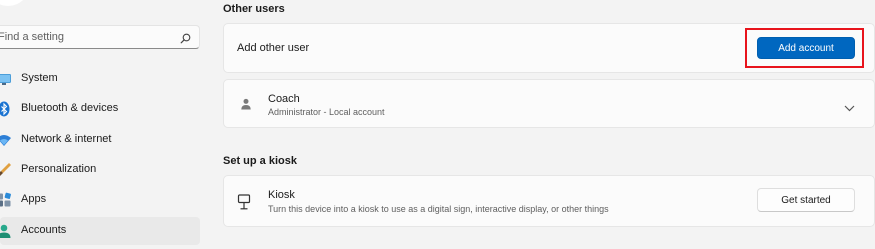 This screenshot has height=249, width=875. What do you see at coordinates (6, 109) in the screenshot?
I see `bluetooth-icon` at bounding box center [6, 109].